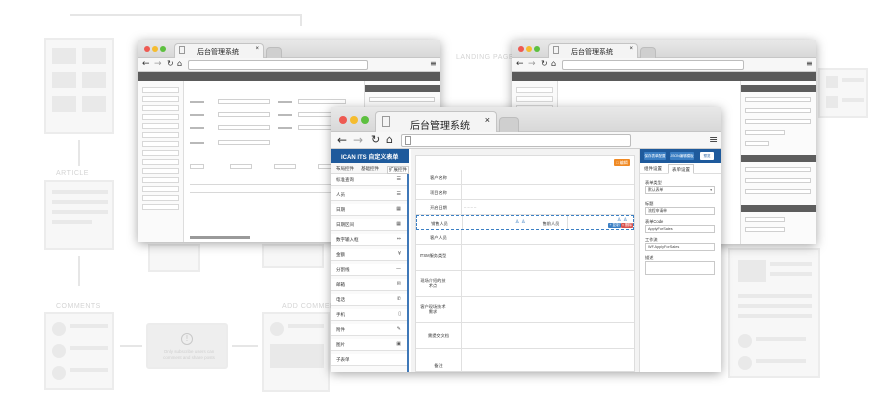 This screenshot has height=414, width=885. What do you see at coordinates (525, 207) in the screenshot?
I see `form-row: 开启日期 – – – –` at bounding box center [525, 207].